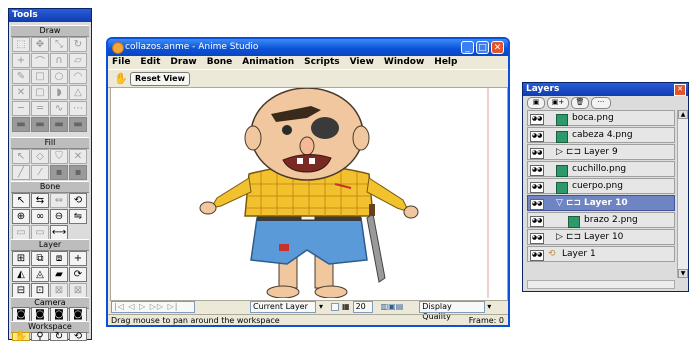 The height and width of the screenshot is (345, 689). I want to click on collapse-triangle-icon: ▽, so click(559, 203).